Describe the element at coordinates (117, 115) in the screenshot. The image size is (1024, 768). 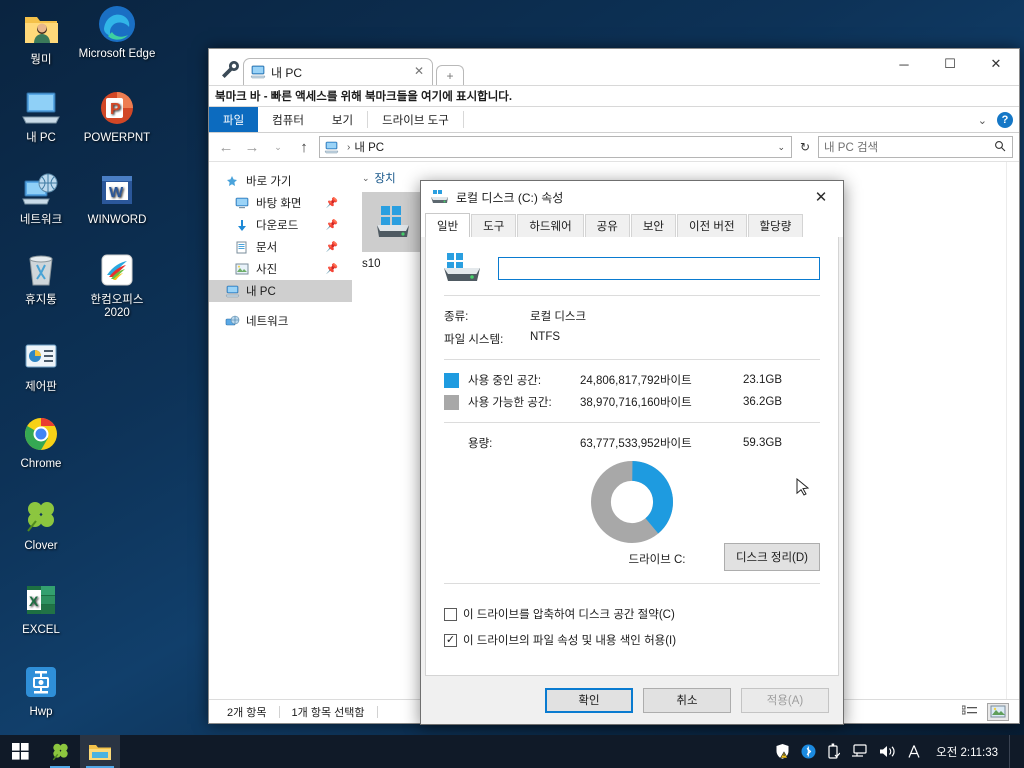
I see `desktop-icon-3: P POWERPNT` at that location.